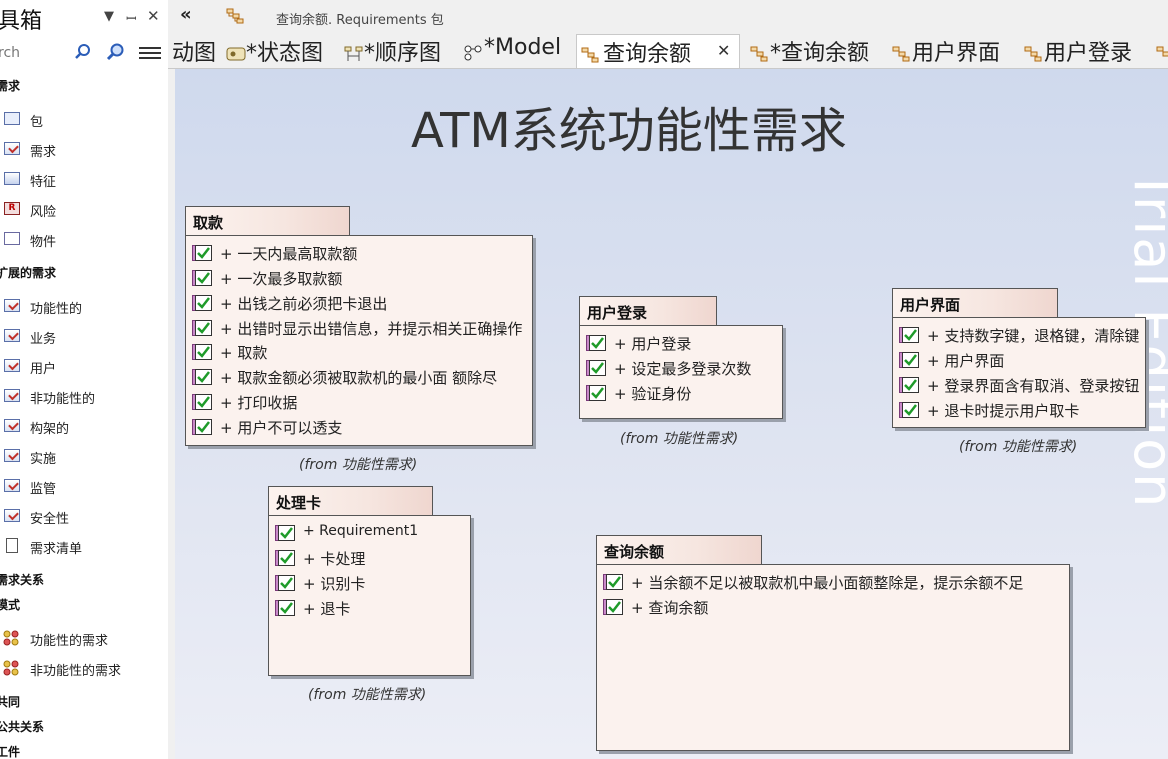  Describe the element at coordinates (679, 550) in the screenshot. I see `package-name-tab: 查询余额` at that location.